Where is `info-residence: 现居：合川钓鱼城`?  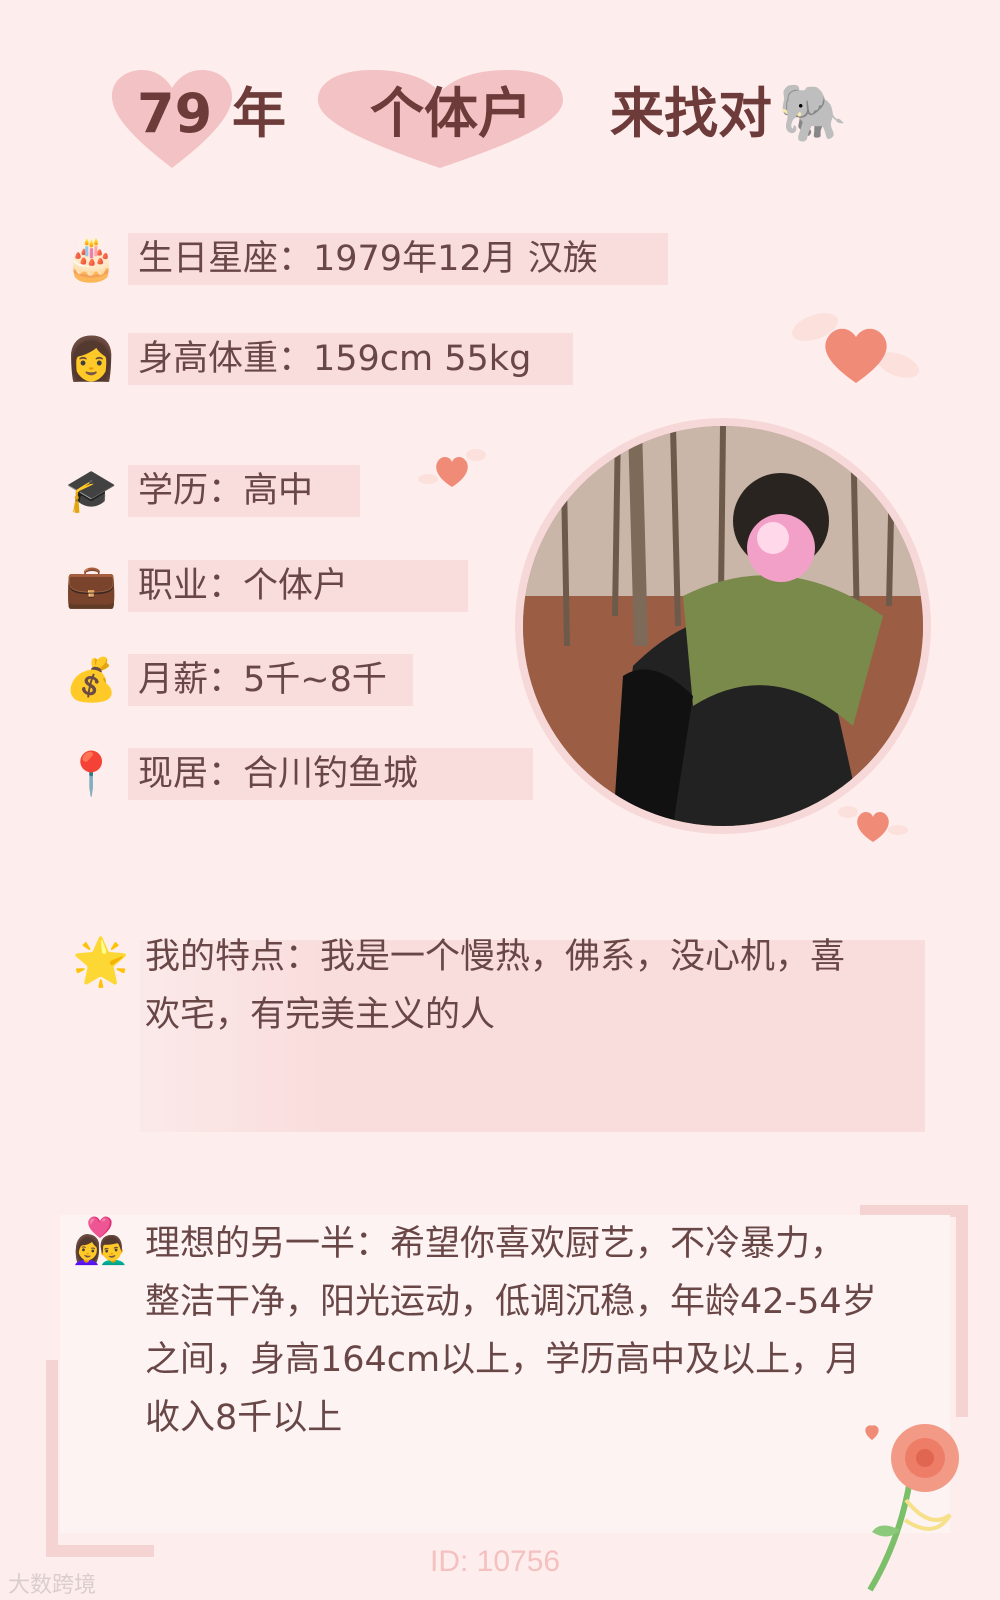
info-residence: 现居：合川钓鱼城 is located at coordinates (278, 774).